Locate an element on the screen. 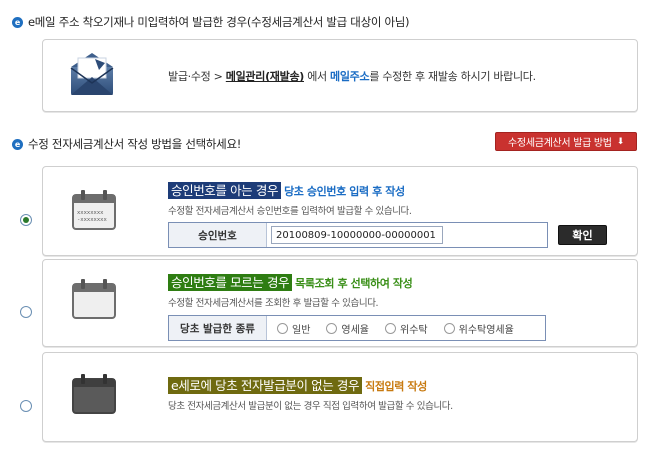  type-label: 영세율 is located at coordinates (355, 330).